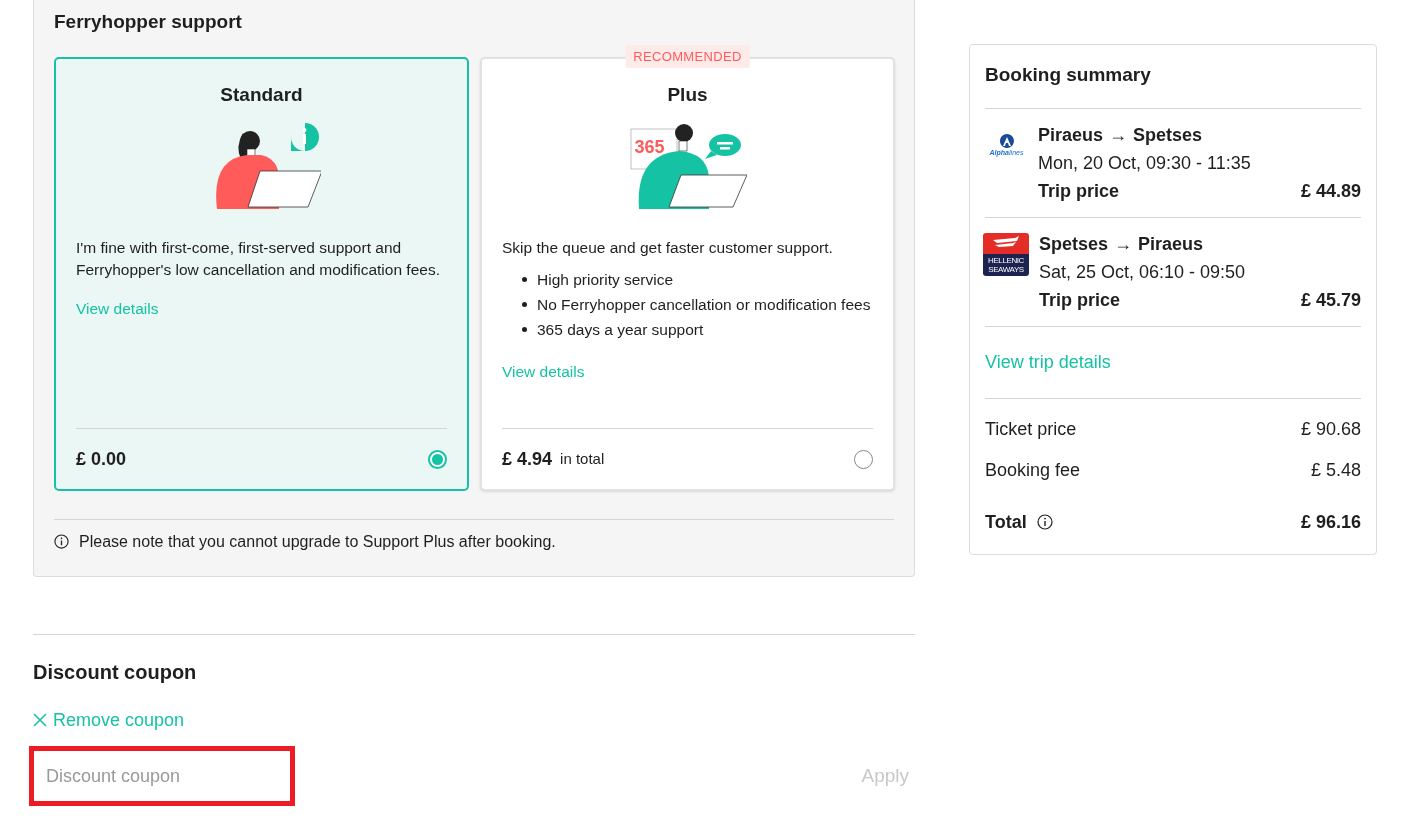 This screenshot has width=1405, height=826. What do you see at coordinates (1031, 429) in the screenshot?
I see `fee-label: Ticket price` at bounding box center [1031, 429].